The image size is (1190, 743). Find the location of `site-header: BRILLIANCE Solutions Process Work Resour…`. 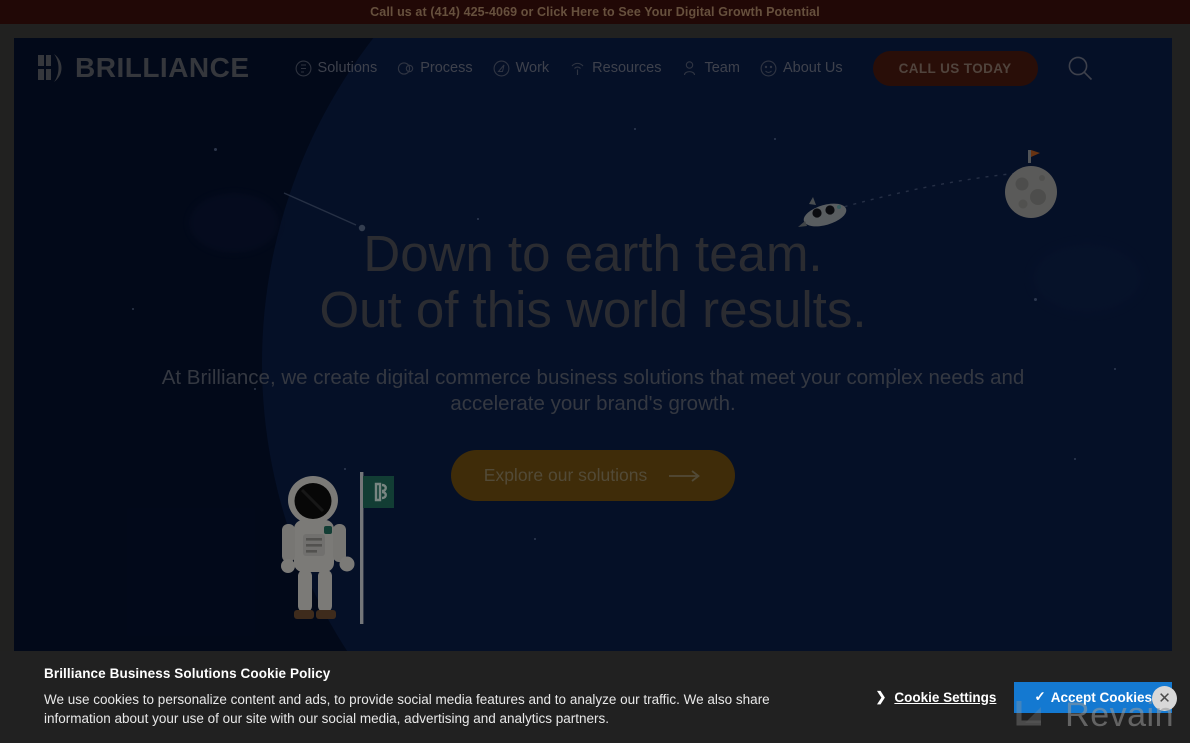

site-header: BRILLIANCE Solutions Process Work Resour… is located at coordinates (593, 68).